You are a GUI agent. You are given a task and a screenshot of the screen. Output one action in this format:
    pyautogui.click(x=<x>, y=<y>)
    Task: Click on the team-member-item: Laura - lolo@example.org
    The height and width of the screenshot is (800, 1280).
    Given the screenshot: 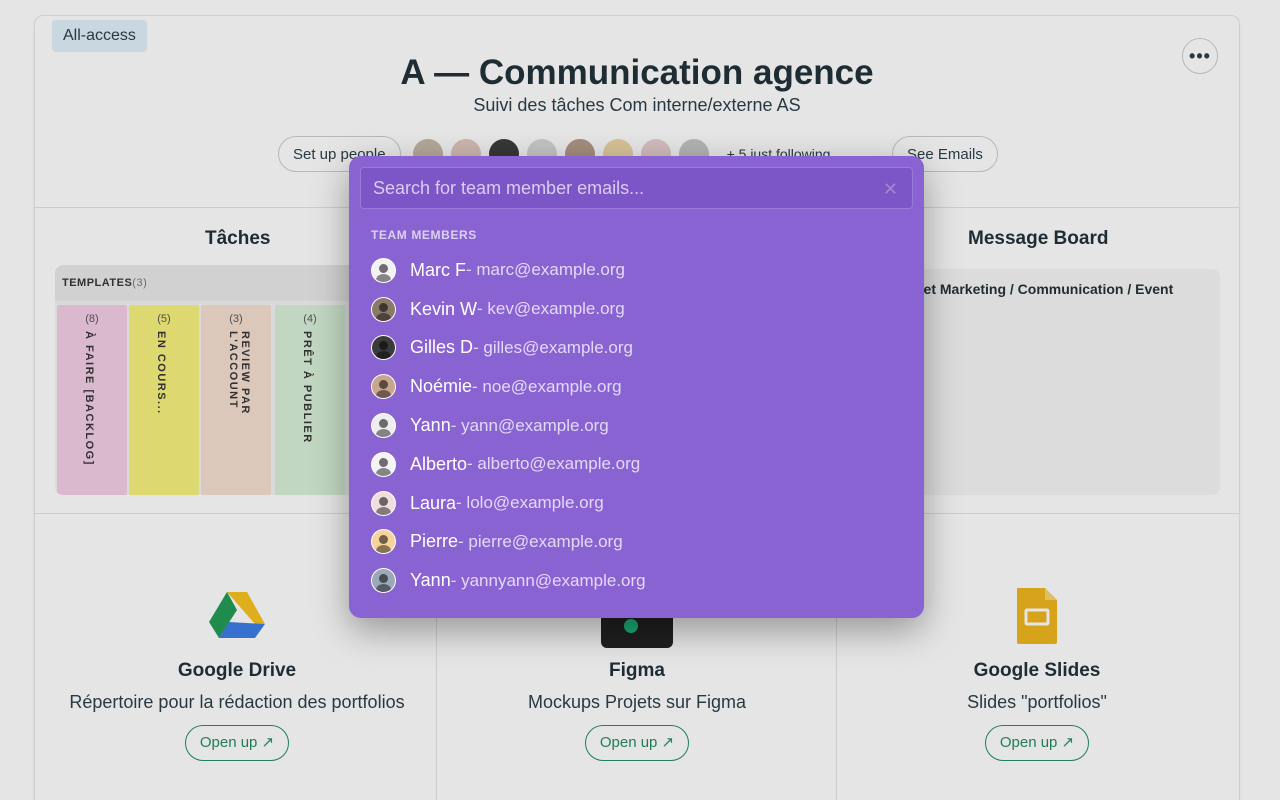 What is the action you would take?
    pyautogui.click(x=636, y=503)
    